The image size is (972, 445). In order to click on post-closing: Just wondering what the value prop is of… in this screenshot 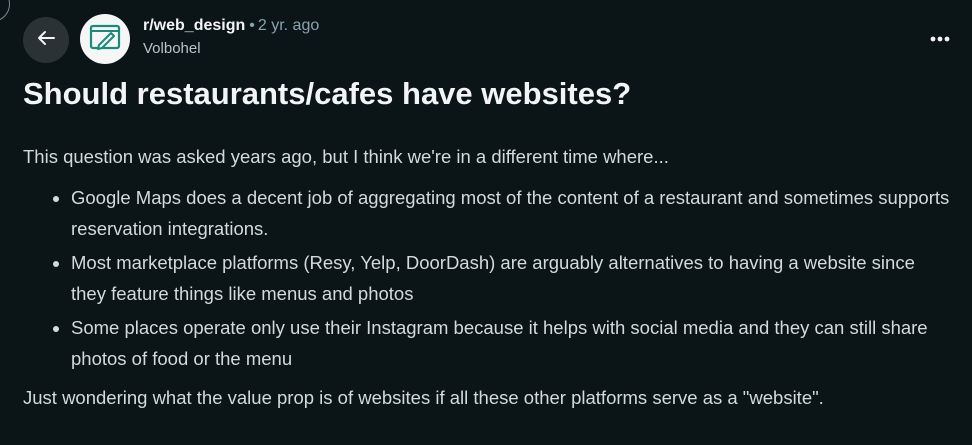, I will do `click(423, 397)`.